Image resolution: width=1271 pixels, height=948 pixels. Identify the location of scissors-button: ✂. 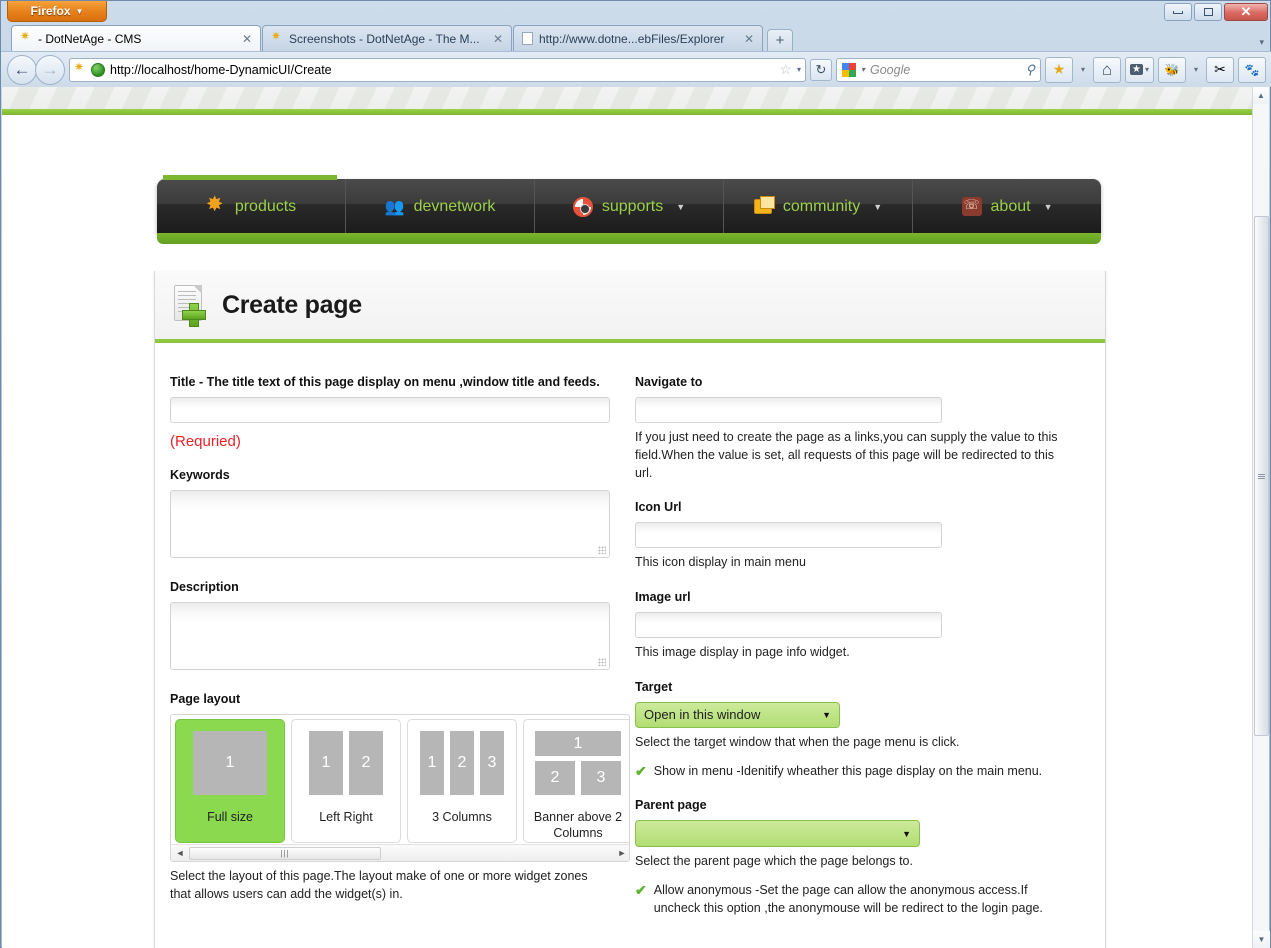
(1220, 69).